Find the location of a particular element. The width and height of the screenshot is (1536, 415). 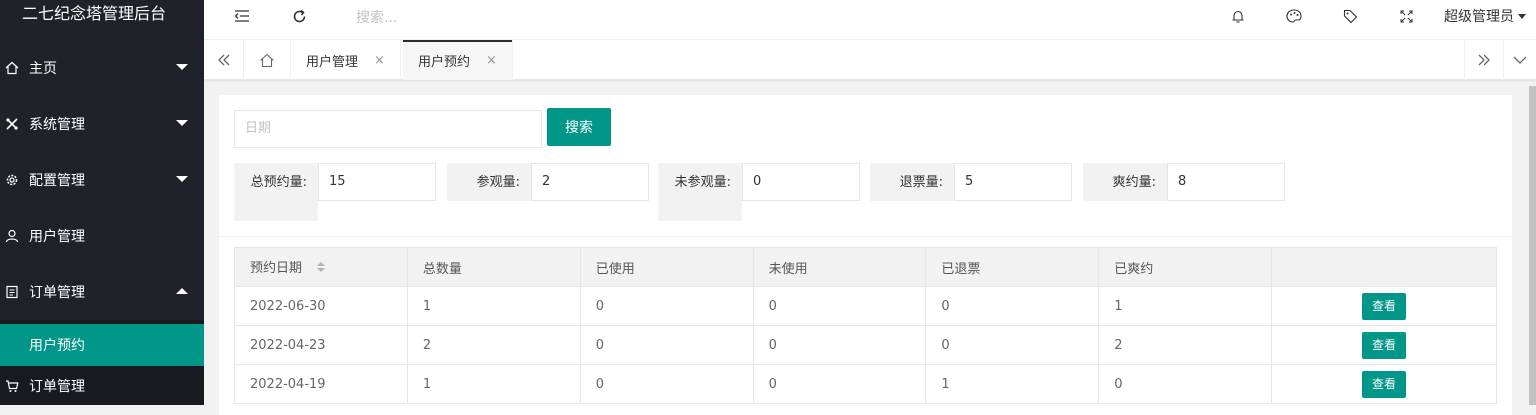

table-row: 2022-06-30 1 0 0 0 1 查看 is located at coordinates (865, 306).